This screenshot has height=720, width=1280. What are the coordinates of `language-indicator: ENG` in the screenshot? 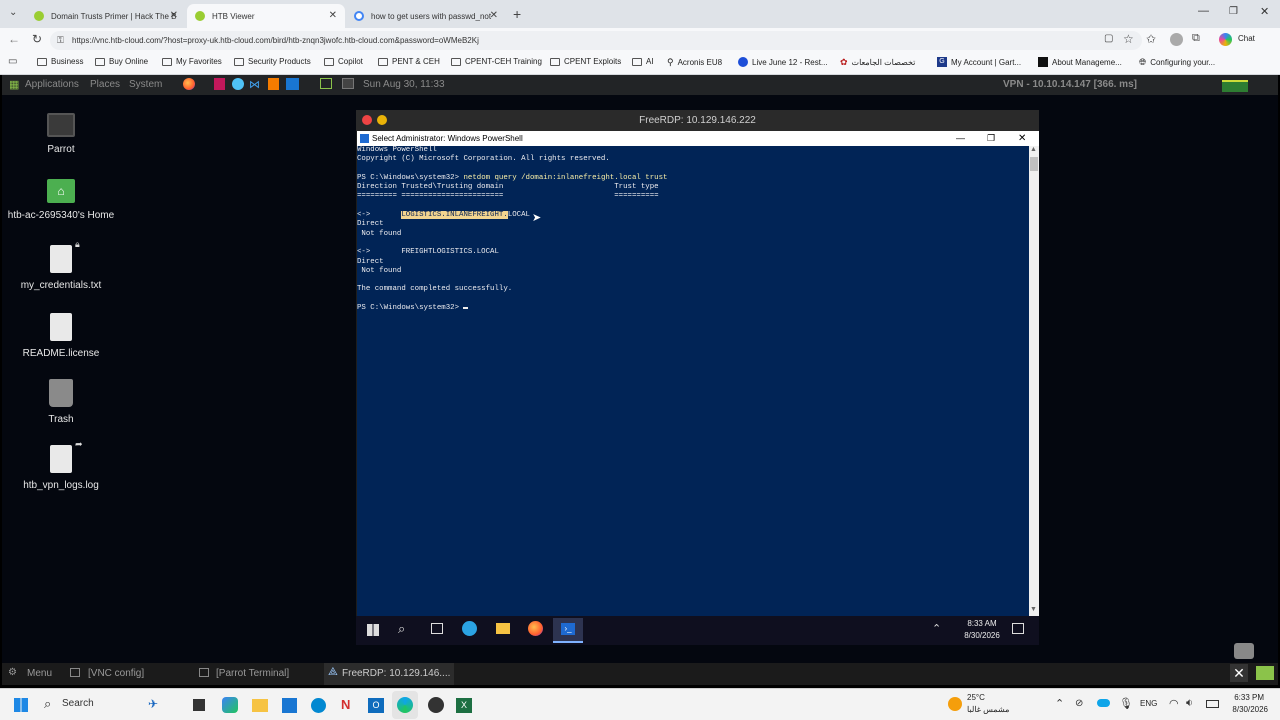 It's located at (1148, 703).